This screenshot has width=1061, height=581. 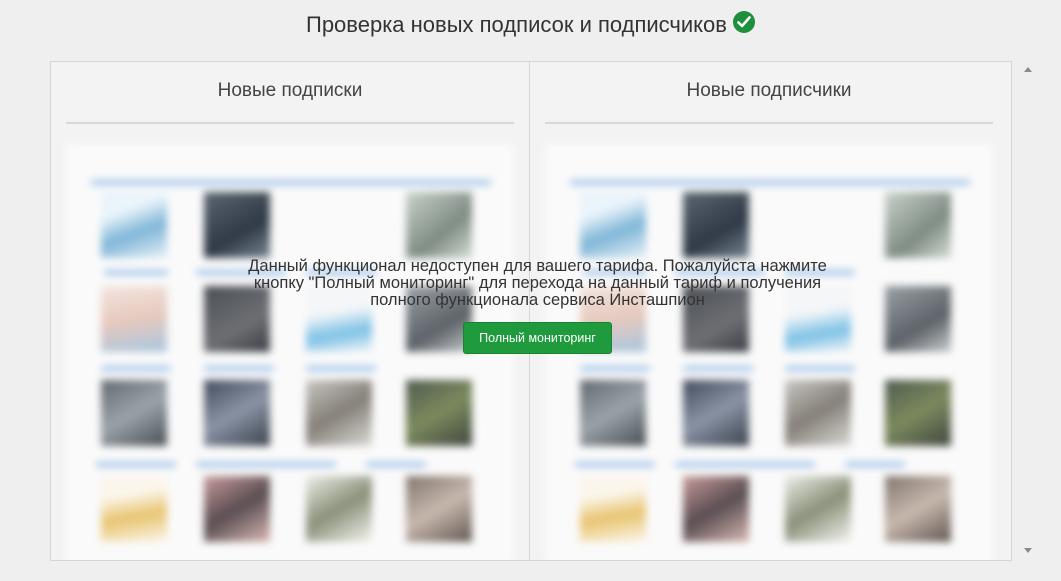 I want to click on scroll-down-arrow-icon, so click(x=1028, y=550).